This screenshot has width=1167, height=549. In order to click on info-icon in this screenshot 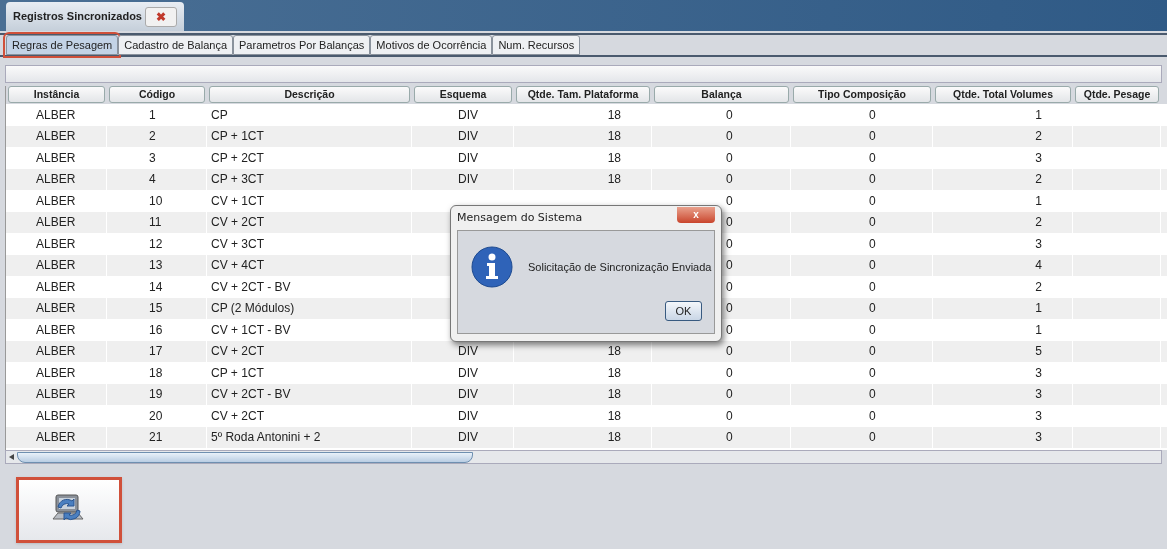, I will do `click(492, 267)`.